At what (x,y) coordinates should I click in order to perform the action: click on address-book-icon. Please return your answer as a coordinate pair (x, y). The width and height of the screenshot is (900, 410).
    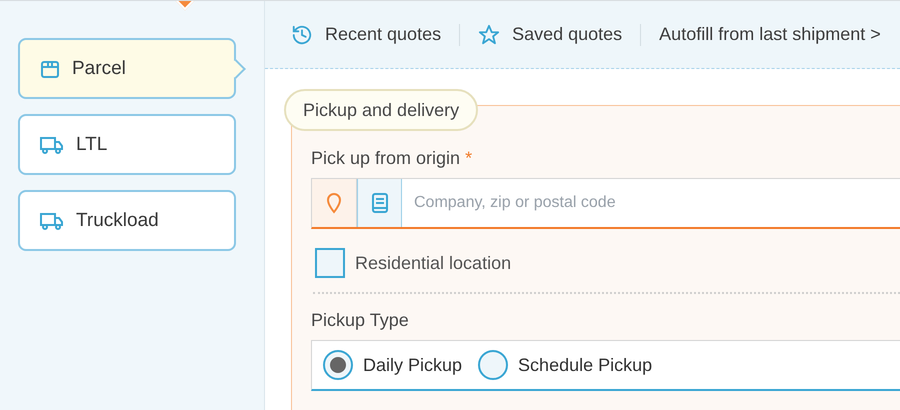
    Looking at the image, I should click on (380, 203).